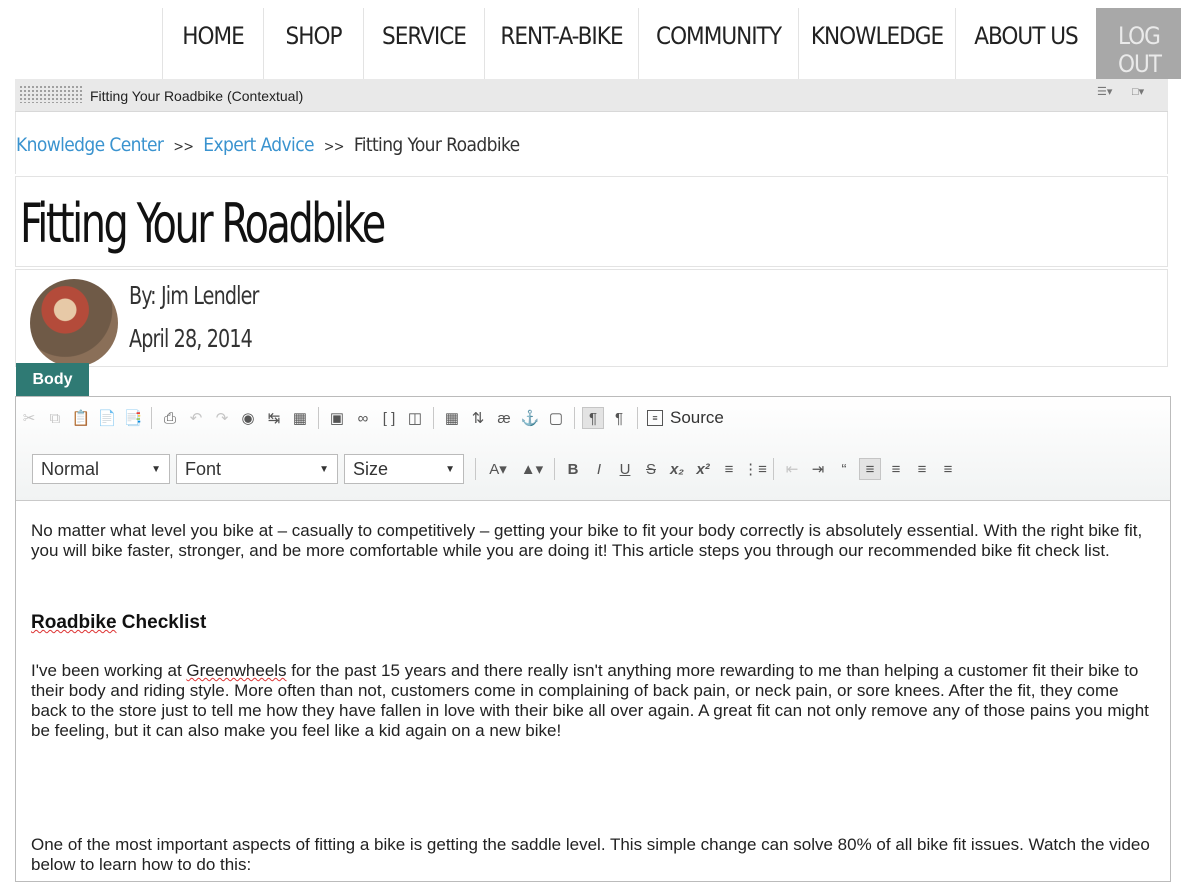 The height and width of the screenshot is (882, 1181). Describe the element at coordinates (1104, 91) in the screenshot. I see `list-options-icon: ☰▾` at that location.